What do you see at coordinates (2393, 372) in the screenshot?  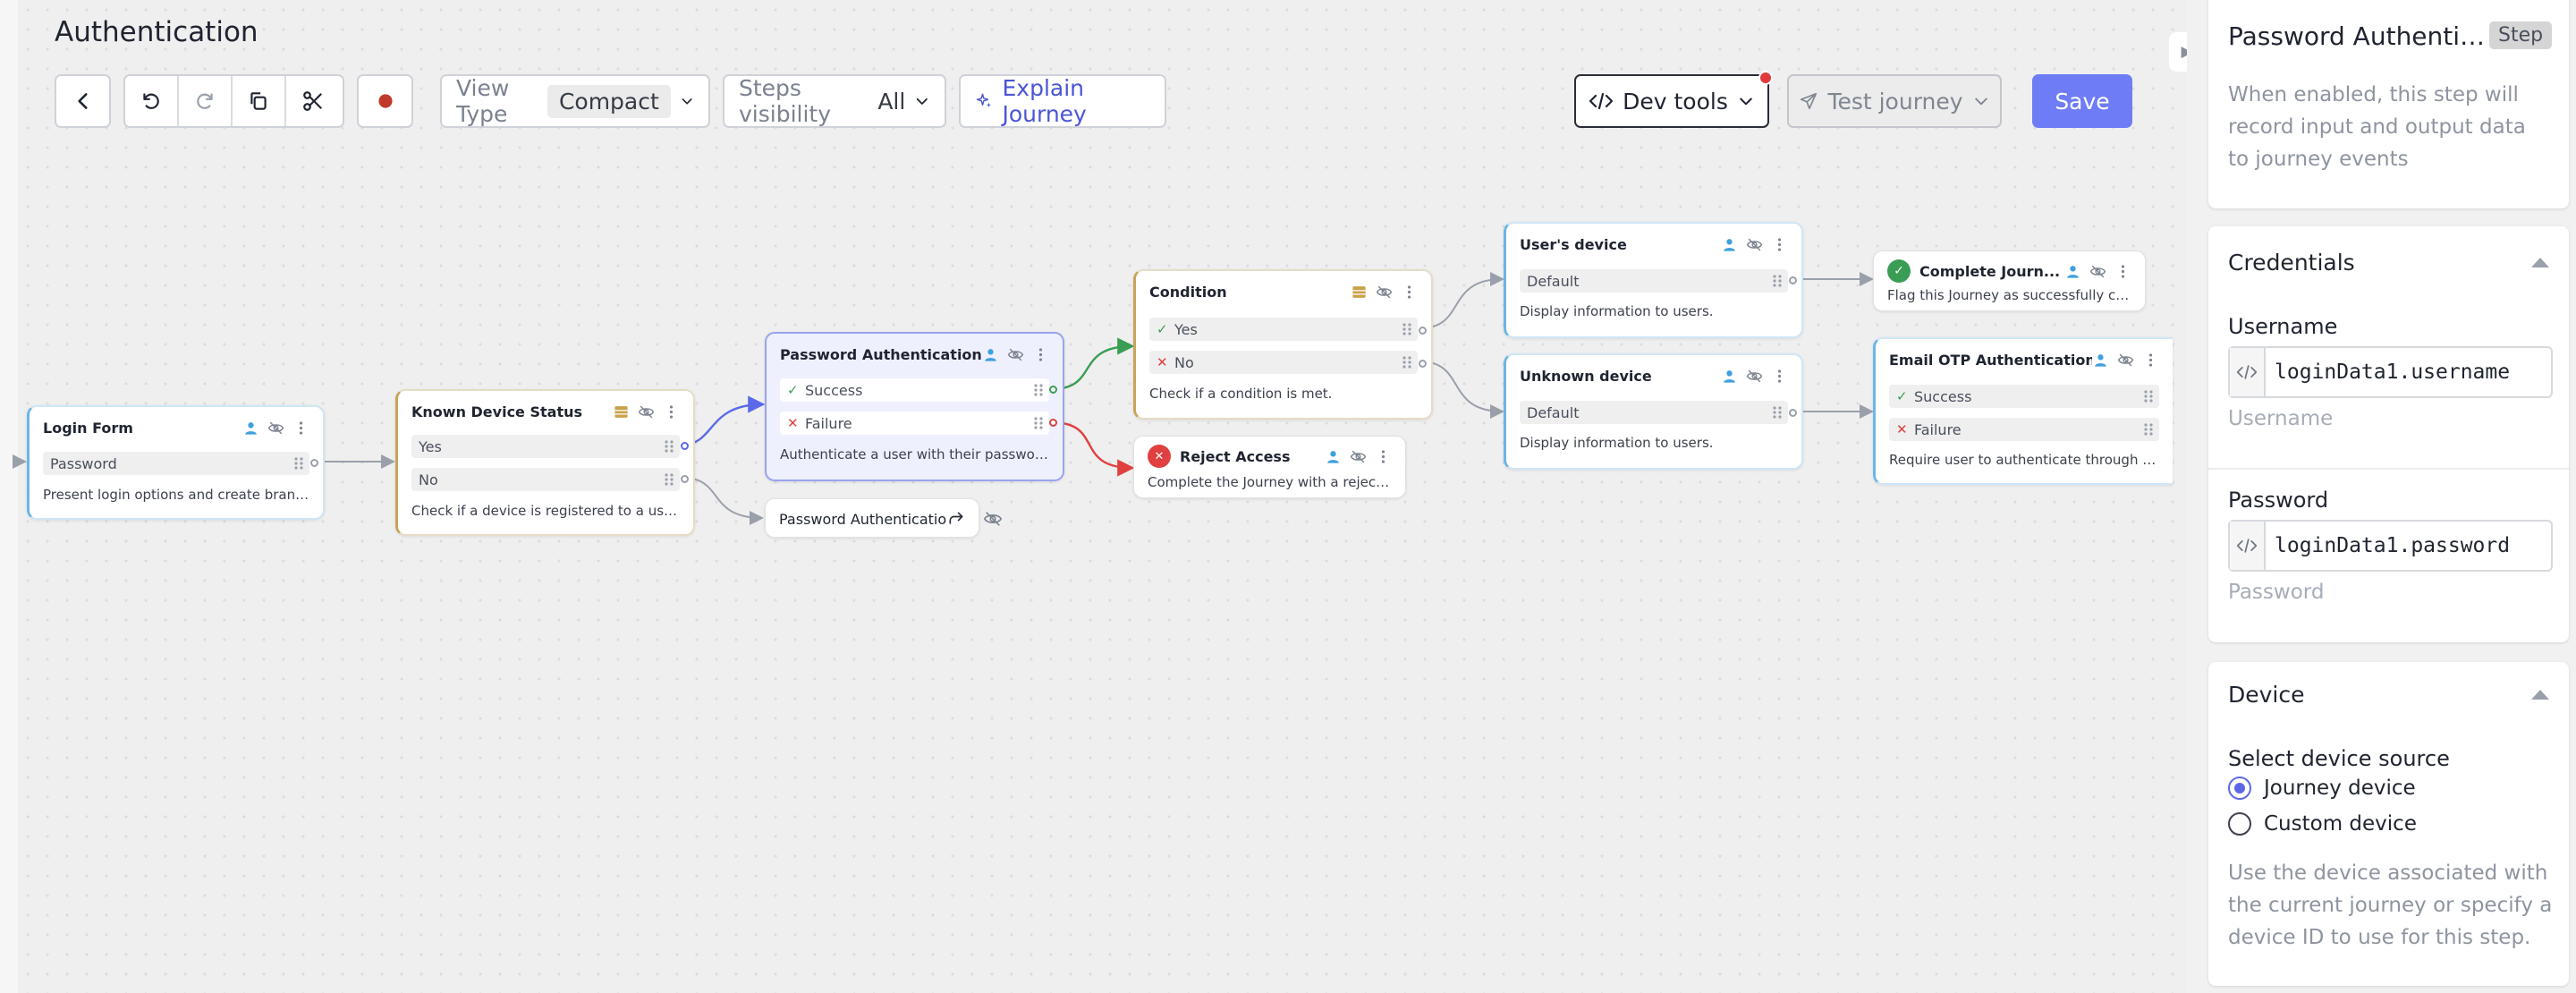 I see `username-value: loginData1.username` at bounding box center [2393, 372].